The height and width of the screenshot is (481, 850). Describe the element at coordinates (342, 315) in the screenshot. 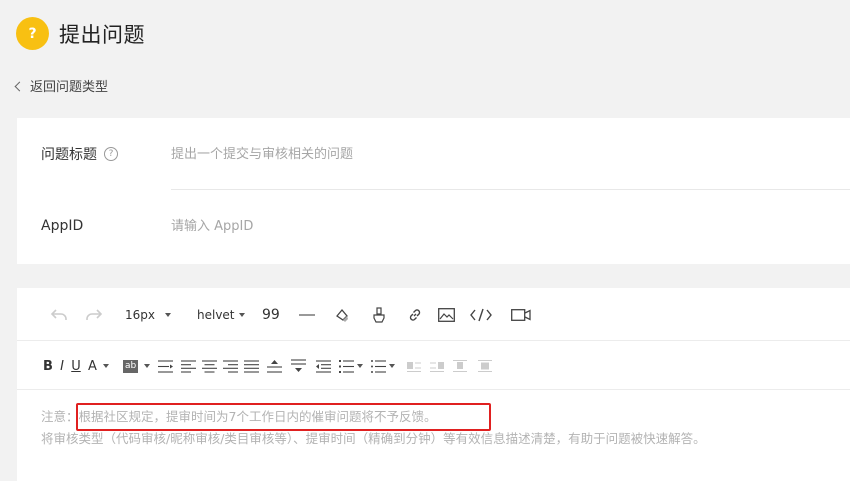

I see `format-brush-icon` at that location.